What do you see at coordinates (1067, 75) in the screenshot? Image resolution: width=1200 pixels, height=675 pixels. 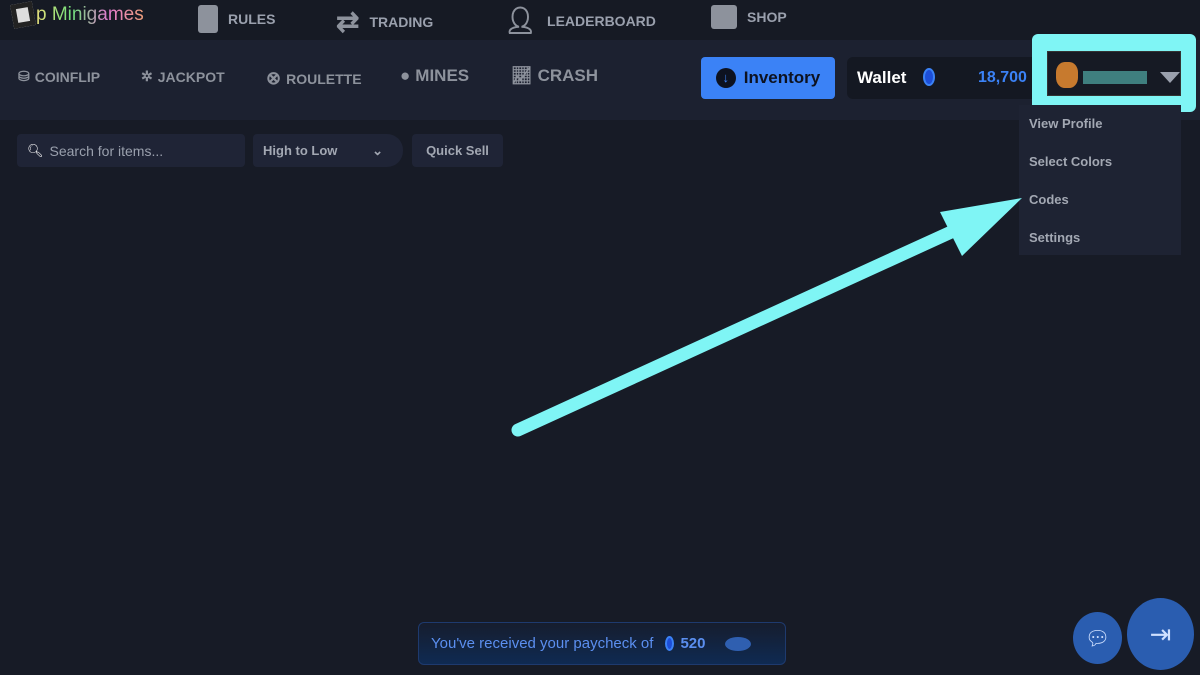 I see `avatar` at bounding box center [1067, 75].